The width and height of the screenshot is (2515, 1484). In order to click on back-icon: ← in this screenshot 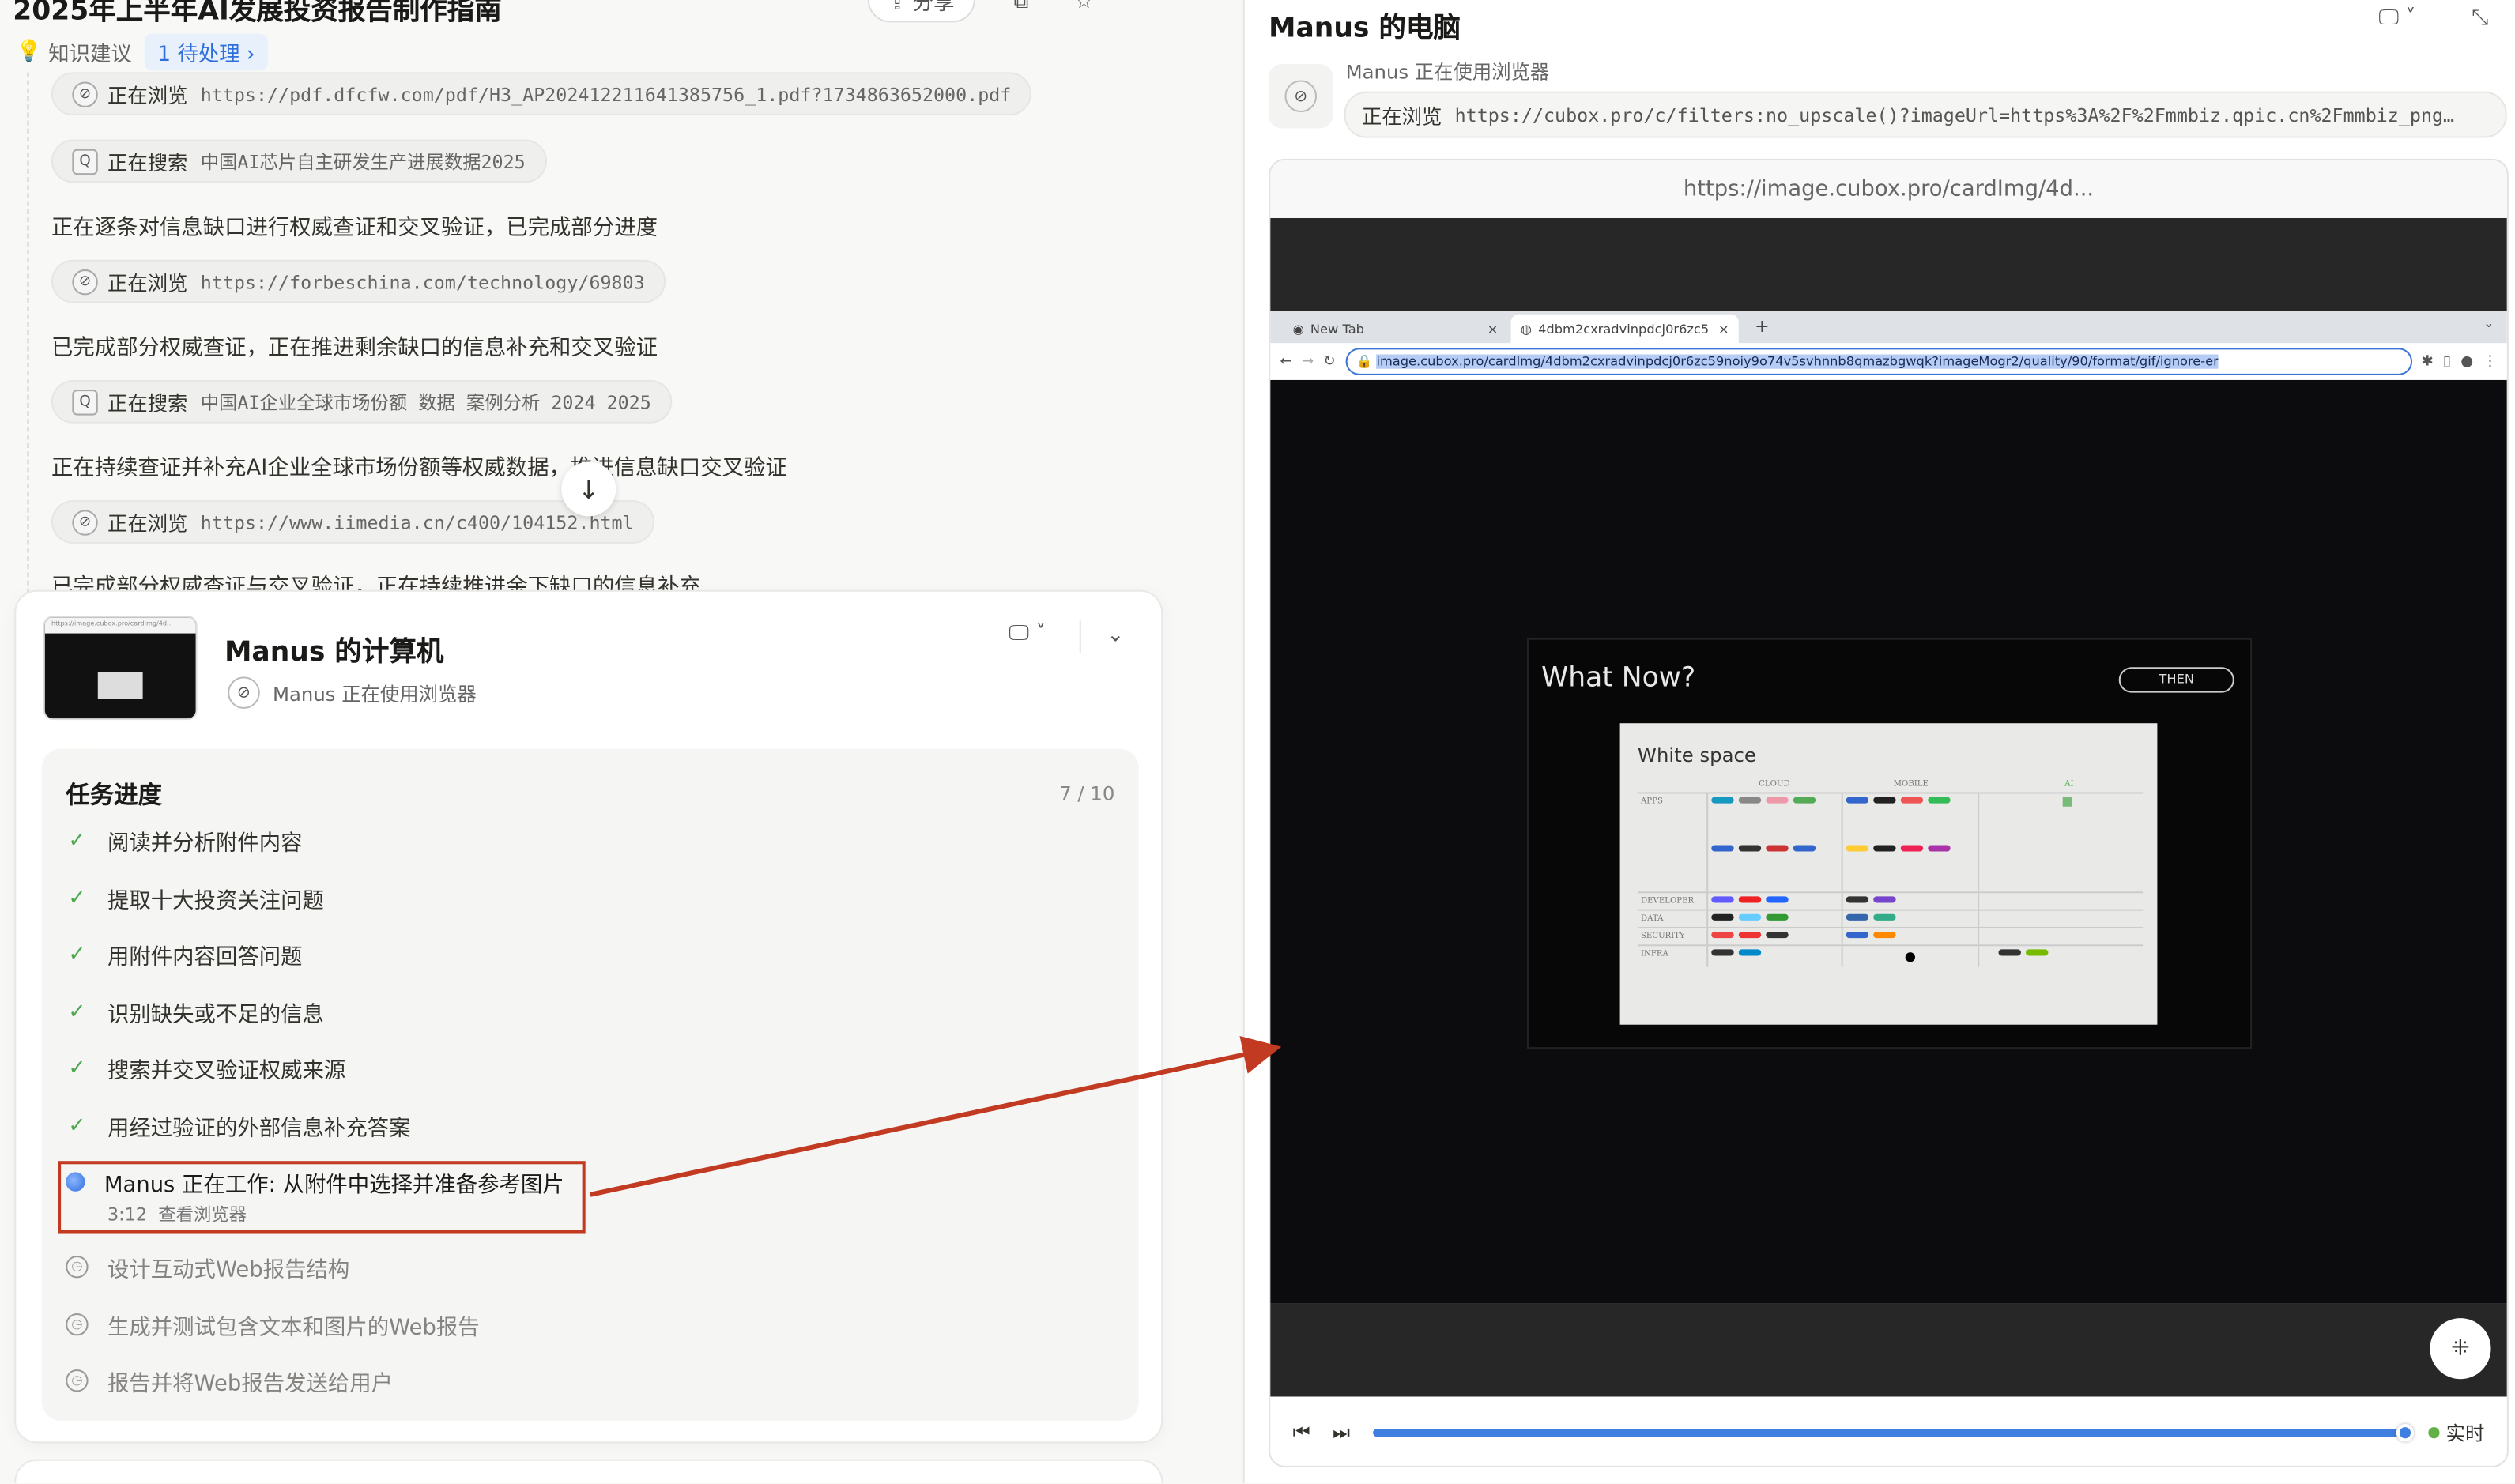, I will do `click(1285, 361)`.